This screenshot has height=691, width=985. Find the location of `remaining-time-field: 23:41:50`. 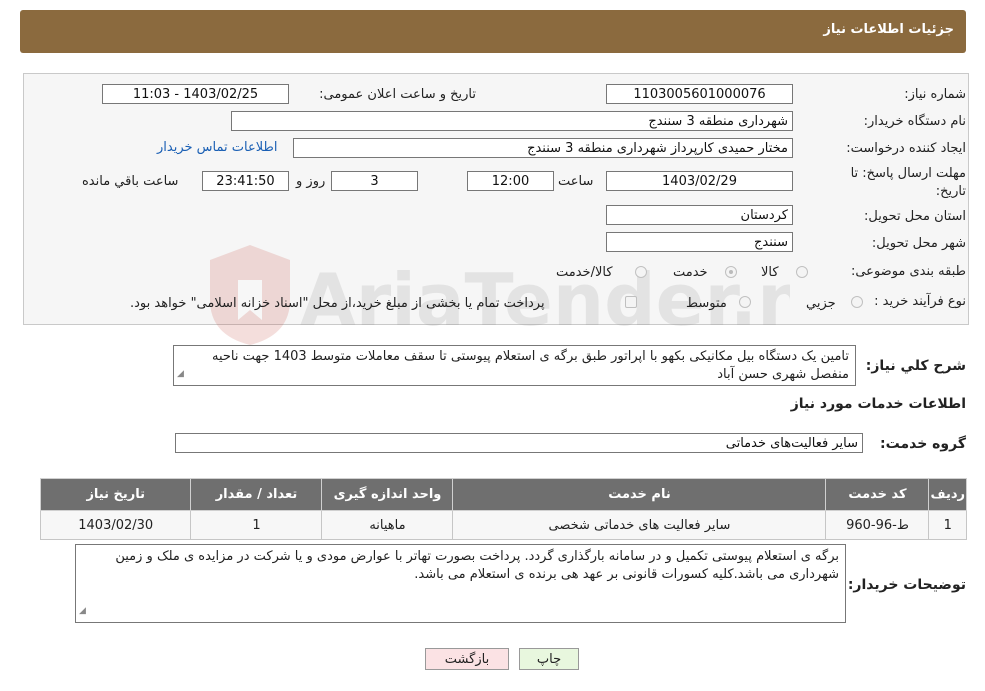

remaining-time-field: 23:41:50 is located at coordinates (245, 181).